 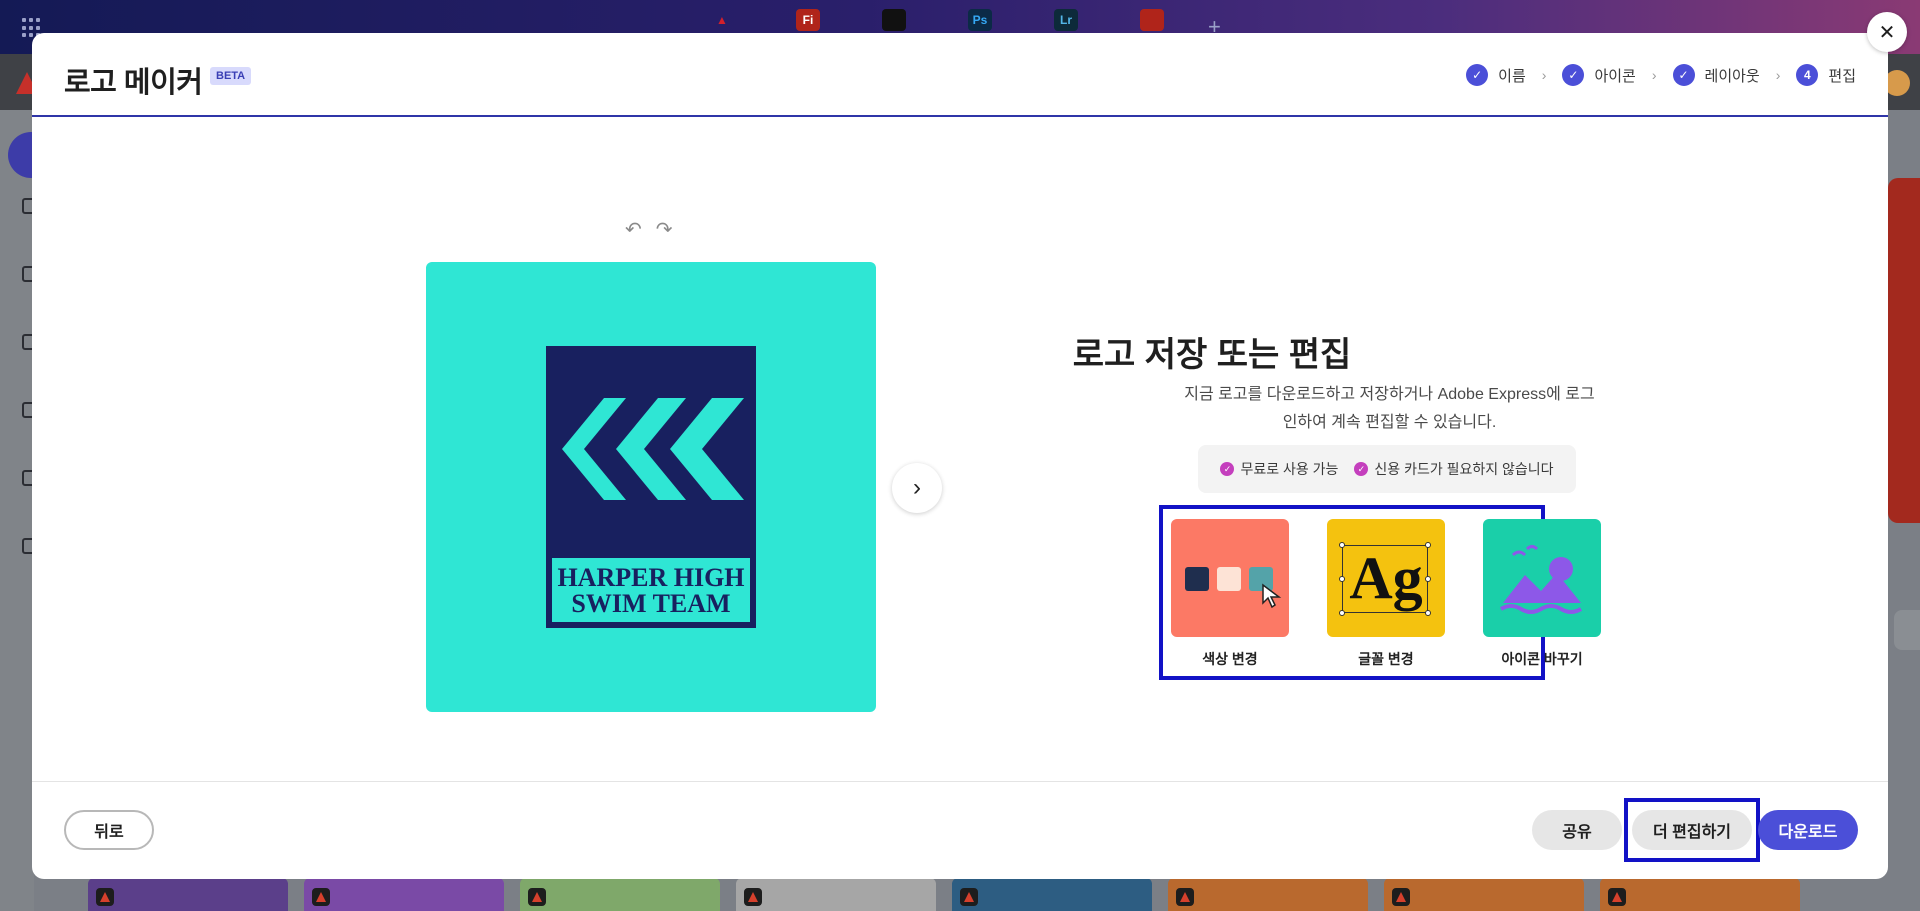 What do you see at coordinates (1577, 830) in the screenshot?
I see `share-button: 공유` at bounding box center [1577, 830].